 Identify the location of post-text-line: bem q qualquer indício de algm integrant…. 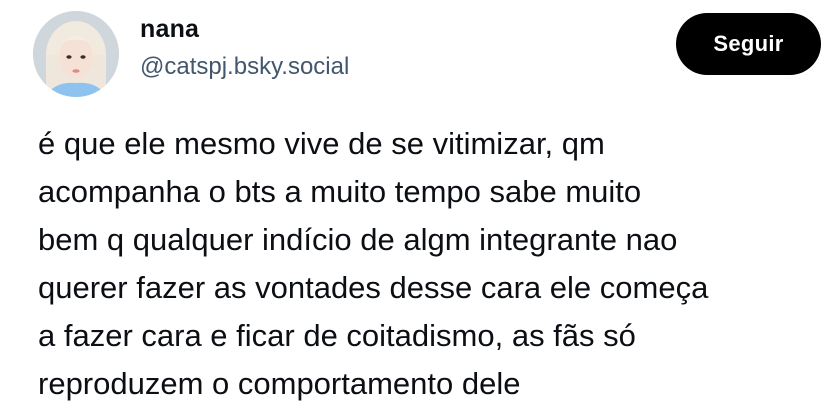
(358, 239).